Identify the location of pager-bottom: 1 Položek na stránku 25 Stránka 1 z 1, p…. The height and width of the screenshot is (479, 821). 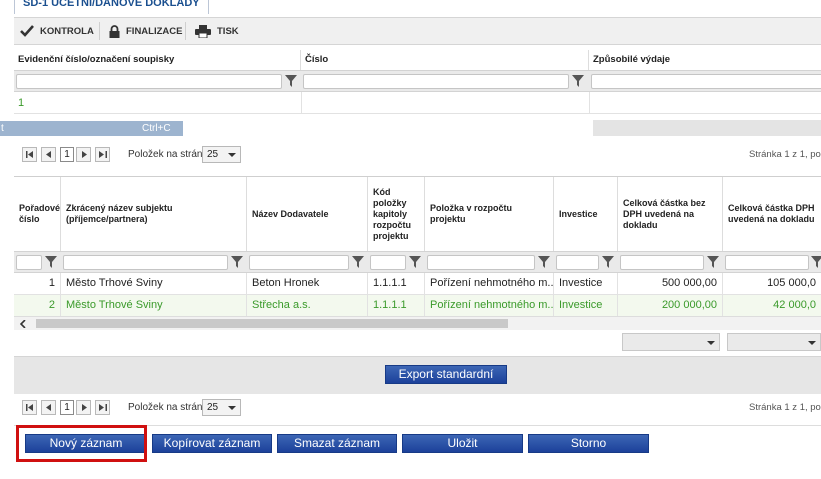
(417, 407).